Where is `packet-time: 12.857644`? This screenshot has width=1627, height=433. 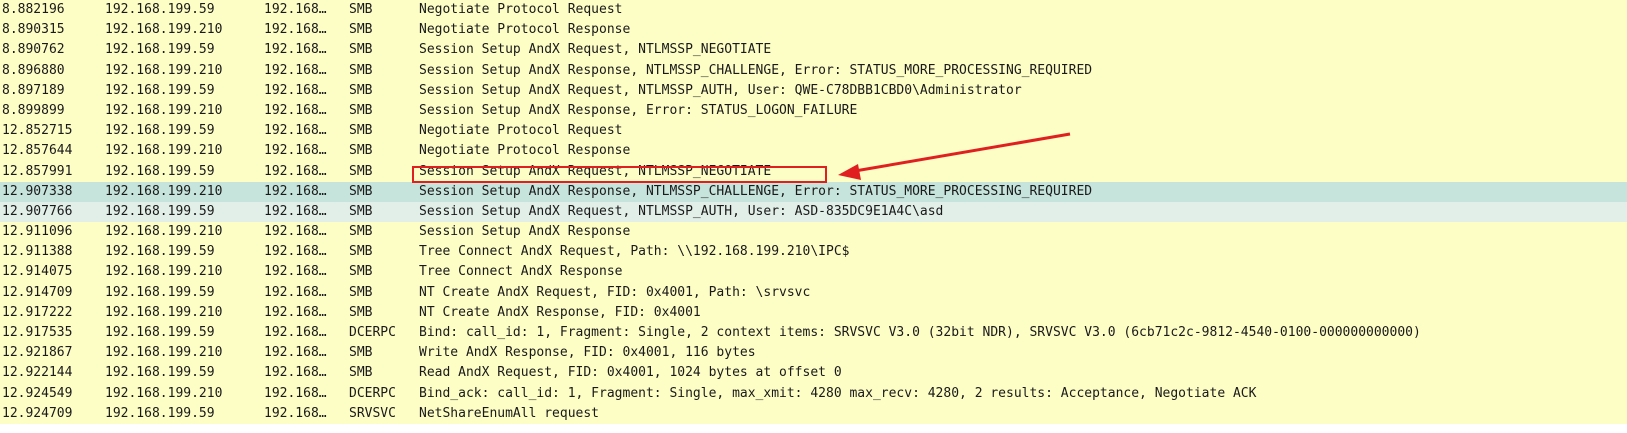 packet-time: 12.857644 is located at coordinates (37, 151).